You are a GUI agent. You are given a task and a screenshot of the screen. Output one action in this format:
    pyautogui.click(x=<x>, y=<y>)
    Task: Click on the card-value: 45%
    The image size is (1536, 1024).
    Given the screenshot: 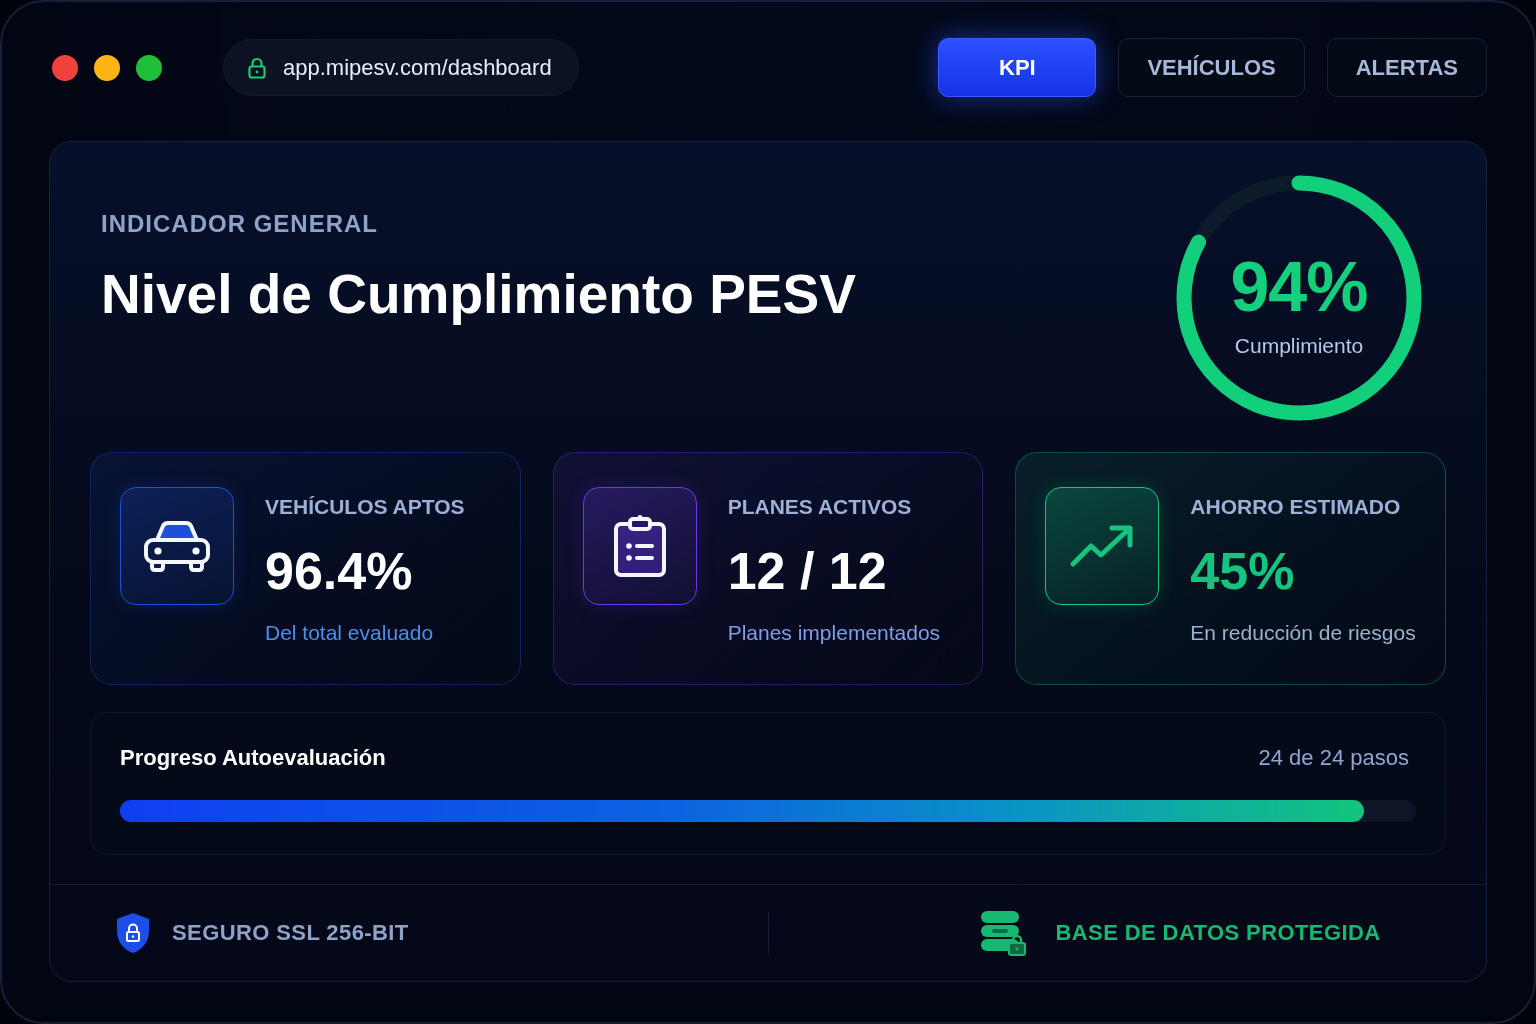 What is the action you would take?
    pyautogui.click(x=1242, y=571)
    